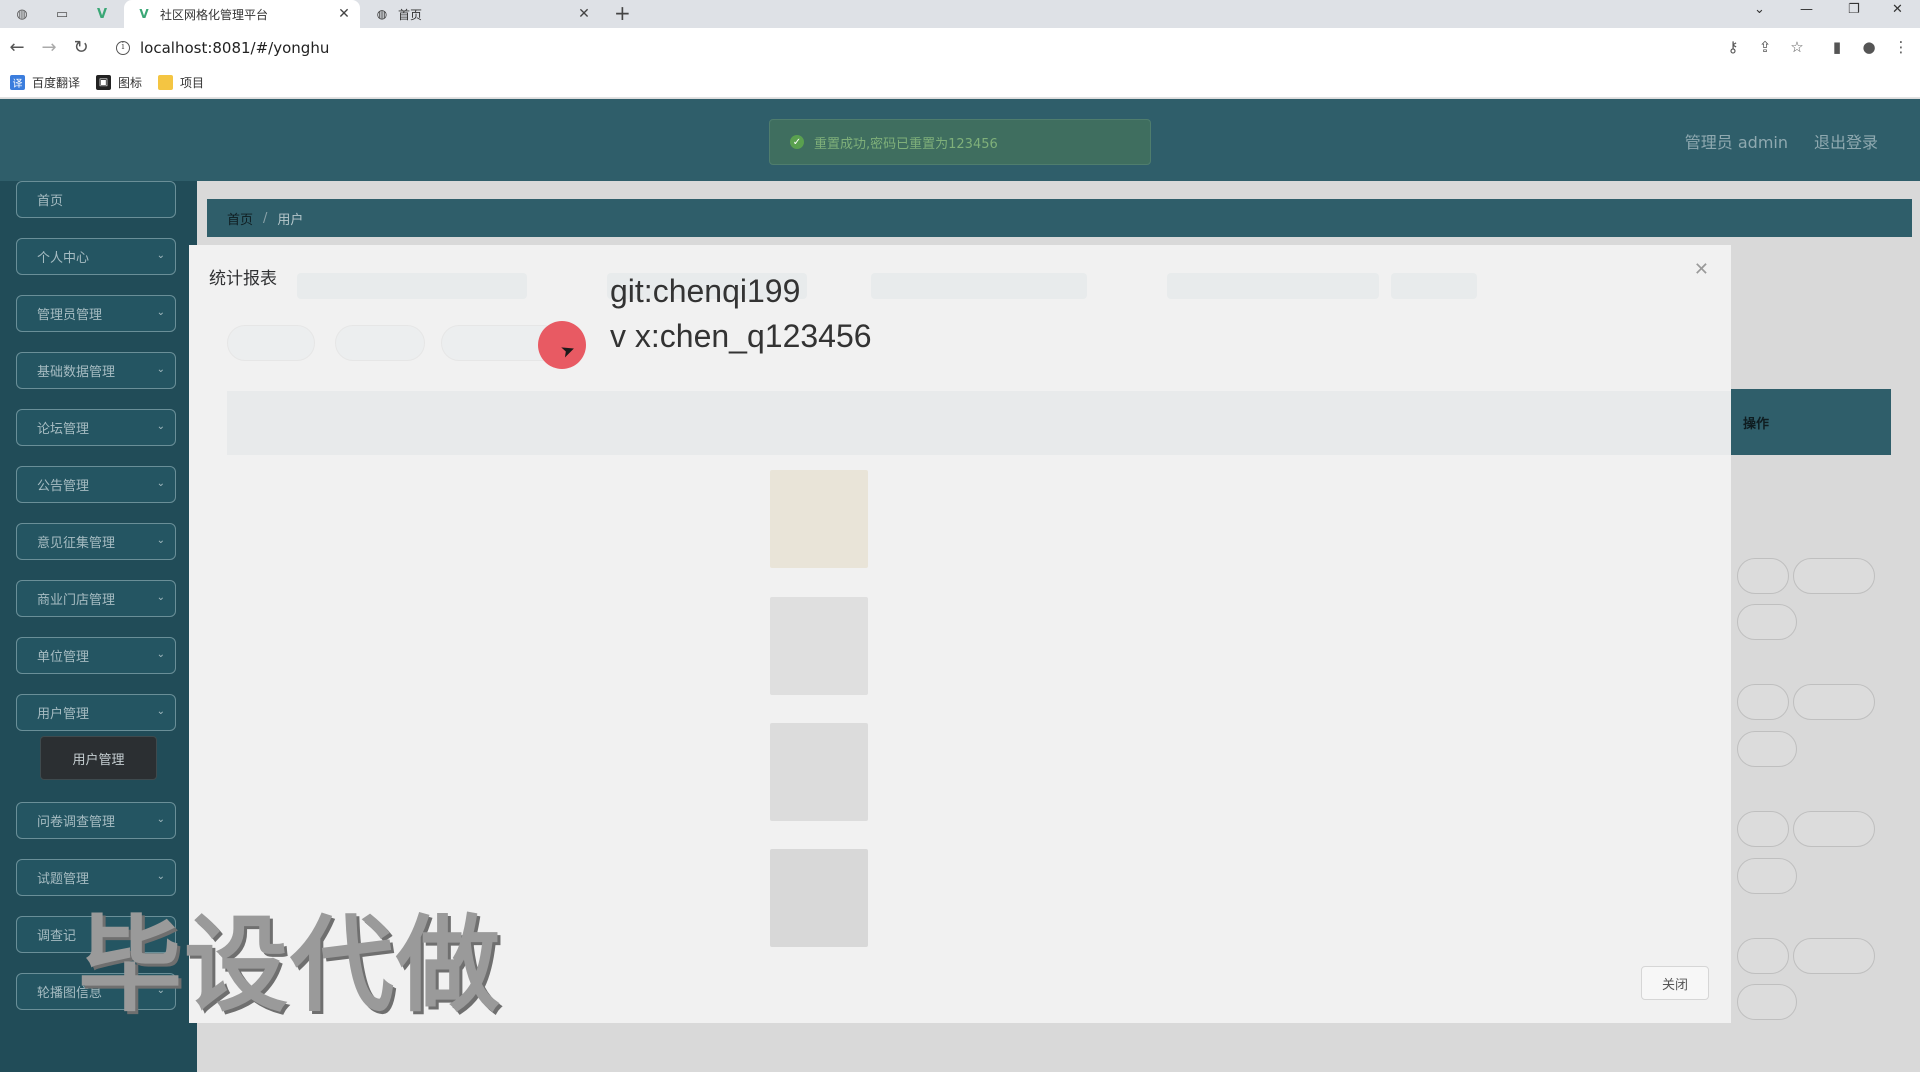  Describe the element at coordinates (1434, 286) in the screenshot. I see `search-button-ghost` at that location.